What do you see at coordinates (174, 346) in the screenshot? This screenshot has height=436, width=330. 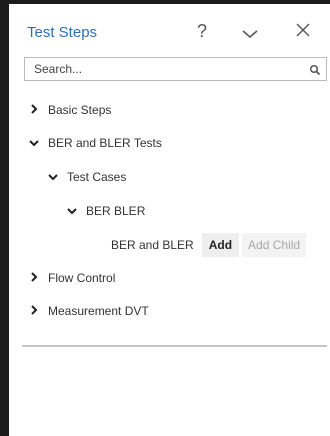 I see `divider` at bounding box center [174, 346].